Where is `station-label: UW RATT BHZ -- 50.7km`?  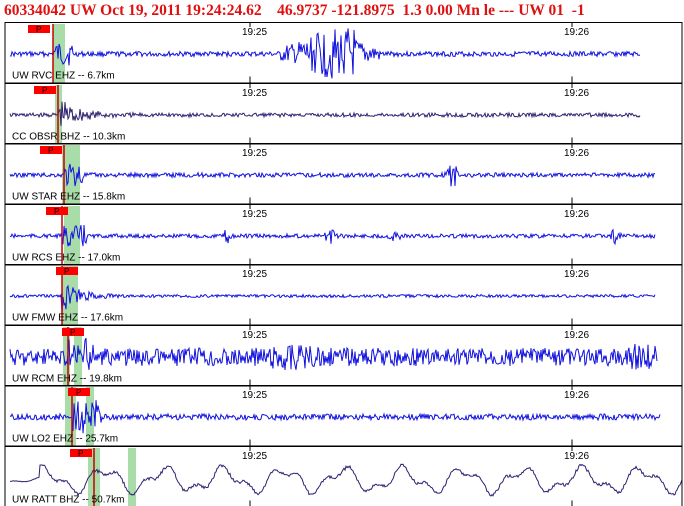 station-label: UW RATT BHZ -- 50.7km is located at coordinates (68, 500).